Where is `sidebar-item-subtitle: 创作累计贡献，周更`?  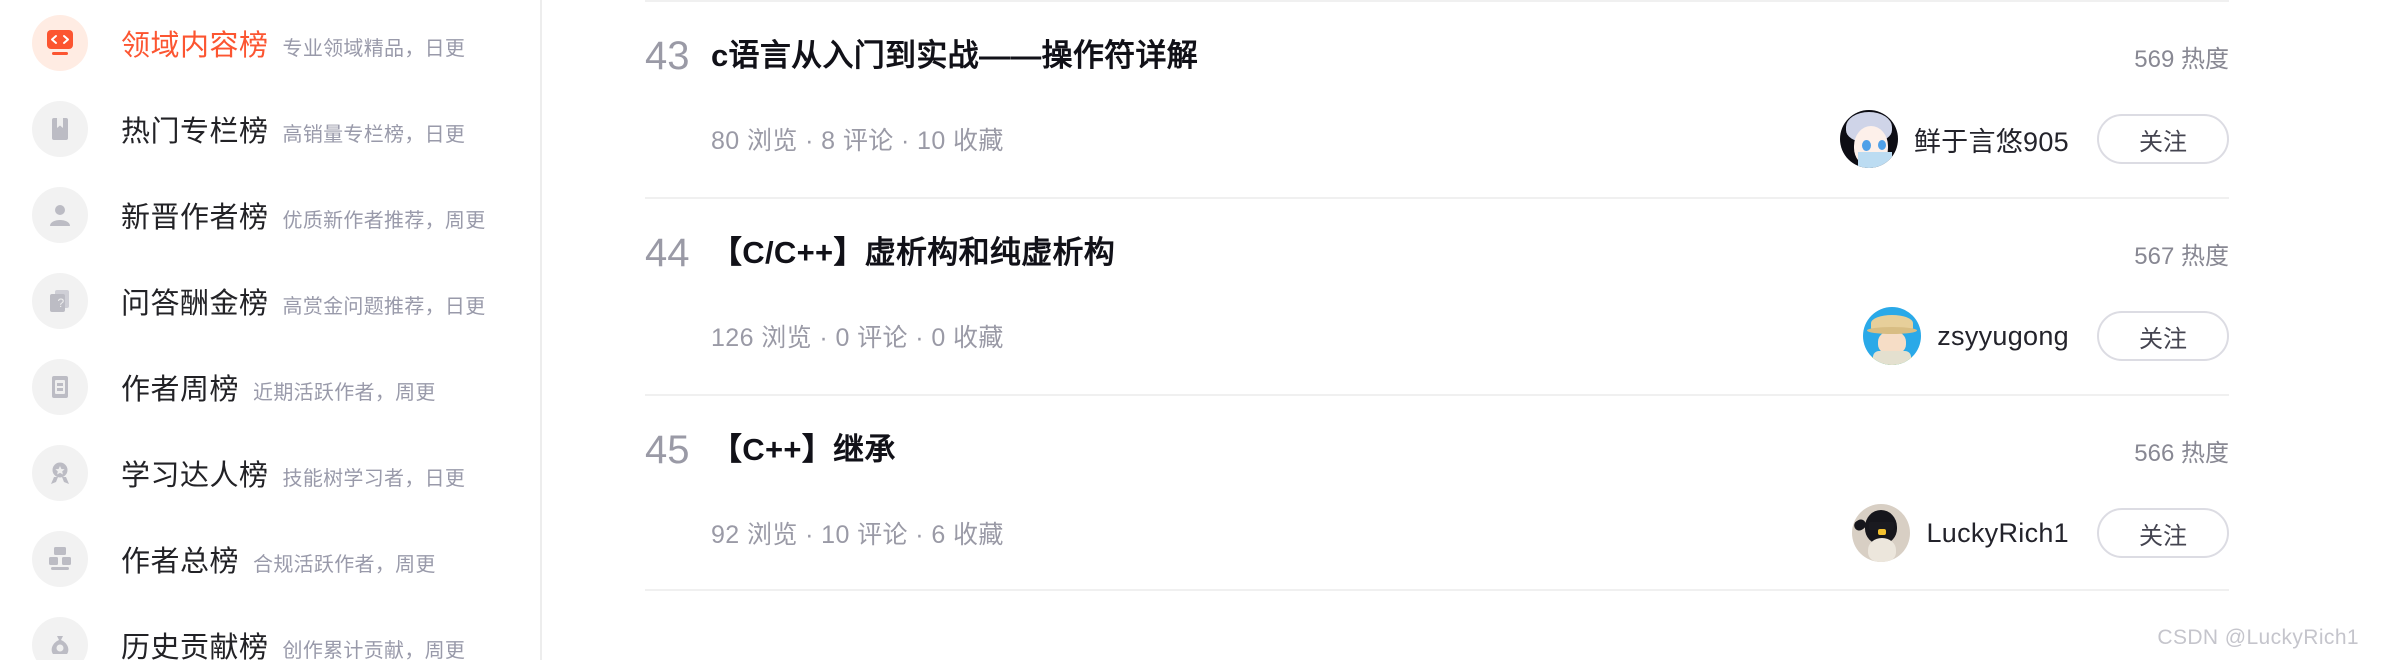
sidebar-item-subtitle: 创作累计贡献，周更 is located at coordinates (374, 650).